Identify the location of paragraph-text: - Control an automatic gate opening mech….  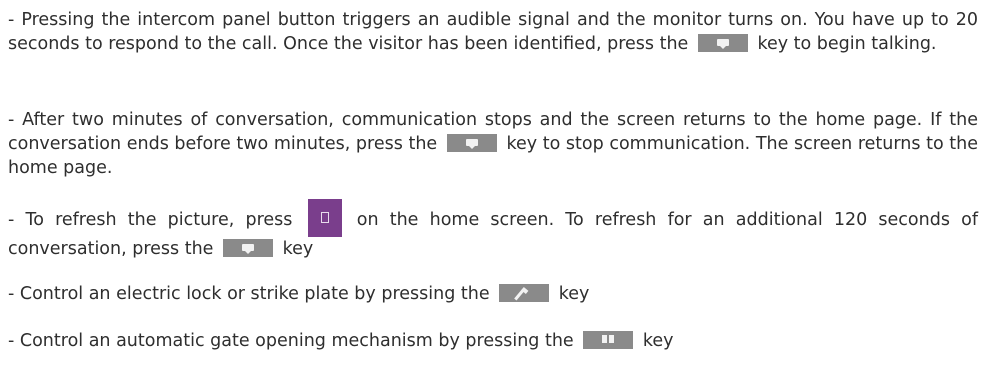
(291, 341).